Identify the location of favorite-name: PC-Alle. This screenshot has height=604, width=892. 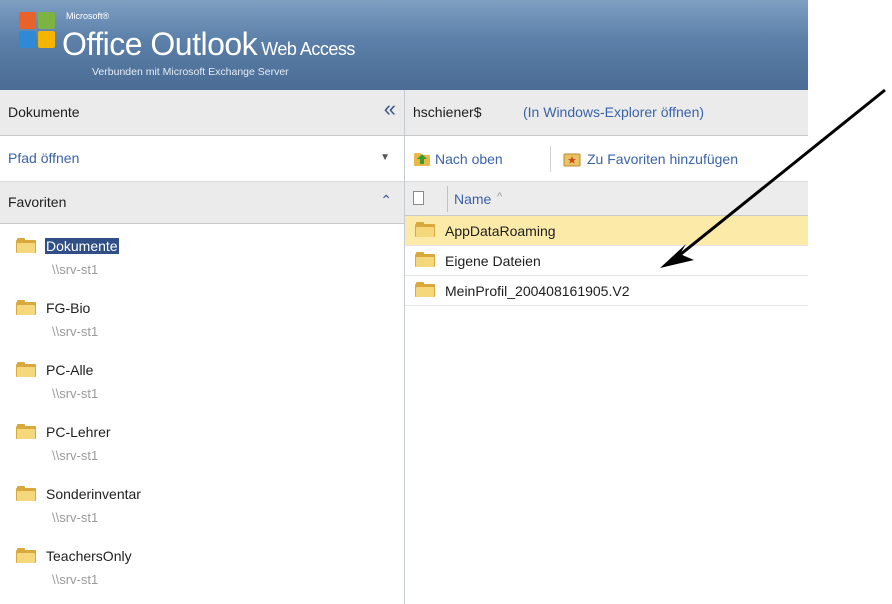
(69, 370).